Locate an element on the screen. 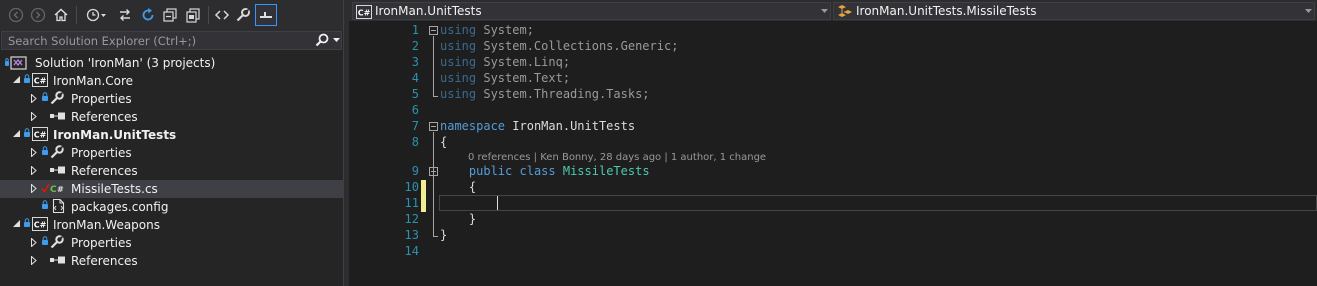 The height and width of the screenshot is (286, 1317). tree-item-project-core: C# IronMan.Core is located at coordinates (171, 81).